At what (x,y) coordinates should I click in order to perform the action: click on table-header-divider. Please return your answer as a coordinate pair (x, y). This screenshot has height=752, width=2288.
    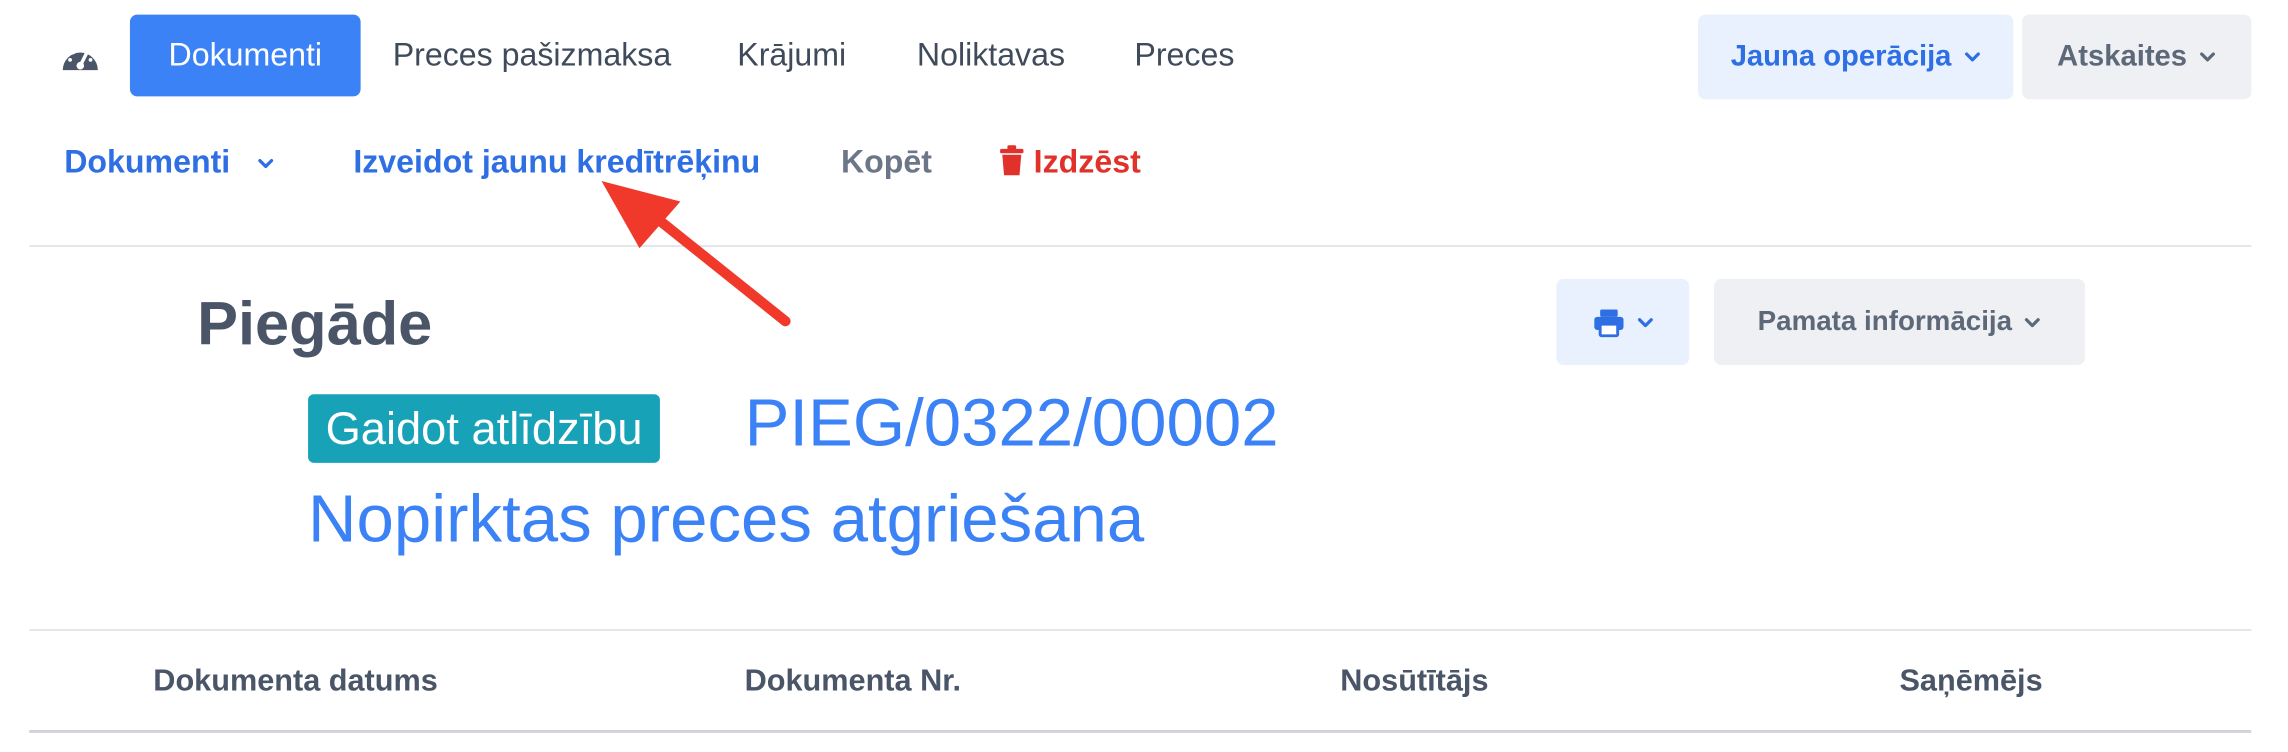
    Looking at the image, I should click on (1140, 731).